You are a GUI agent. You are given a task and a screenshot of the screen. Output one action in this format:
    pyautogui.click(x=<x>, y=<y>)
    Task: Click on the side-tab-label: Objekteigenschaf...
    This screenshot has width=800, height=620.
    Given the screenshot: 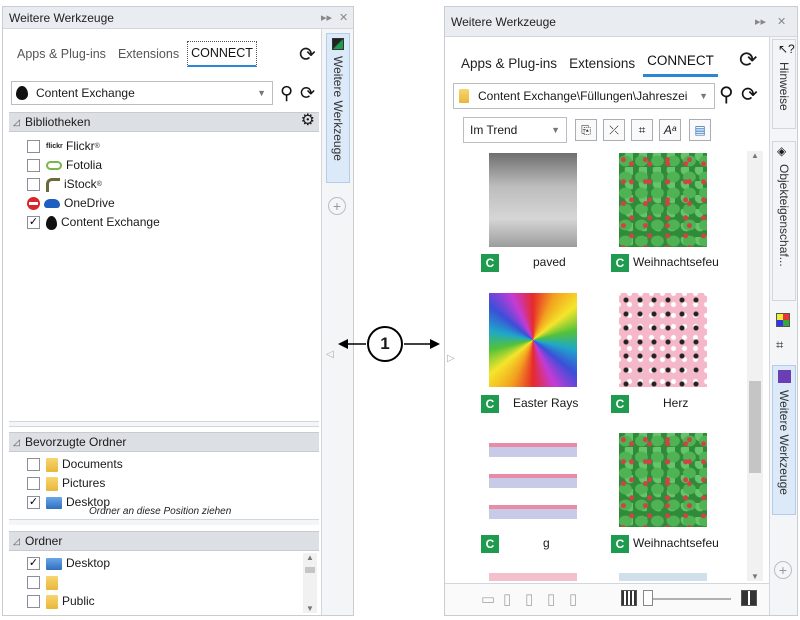 What is the action you would take?
    pyautogui.click(x=784, y=215)
    